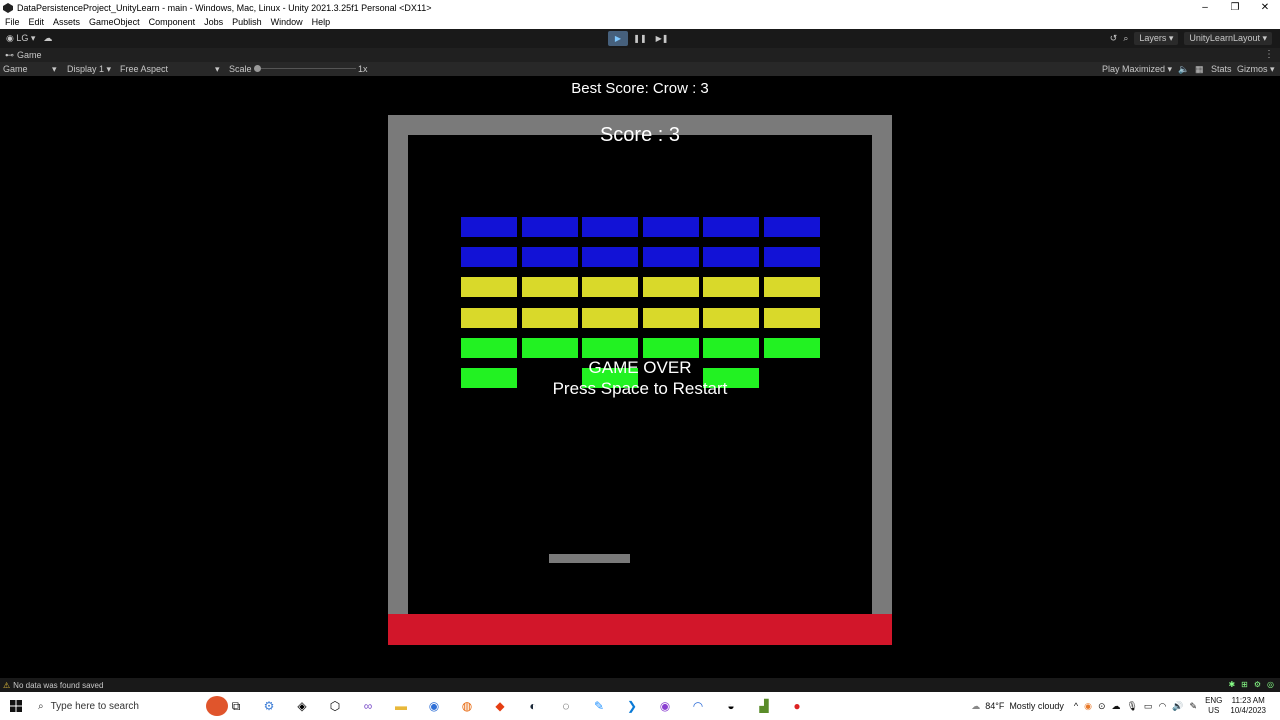 The width and height of the screenshot is (1280, 720). What do you see at coordinates (247, 22) in the screenshot?
I see `menu-publish: Publish` at bounding box center [247, 22].